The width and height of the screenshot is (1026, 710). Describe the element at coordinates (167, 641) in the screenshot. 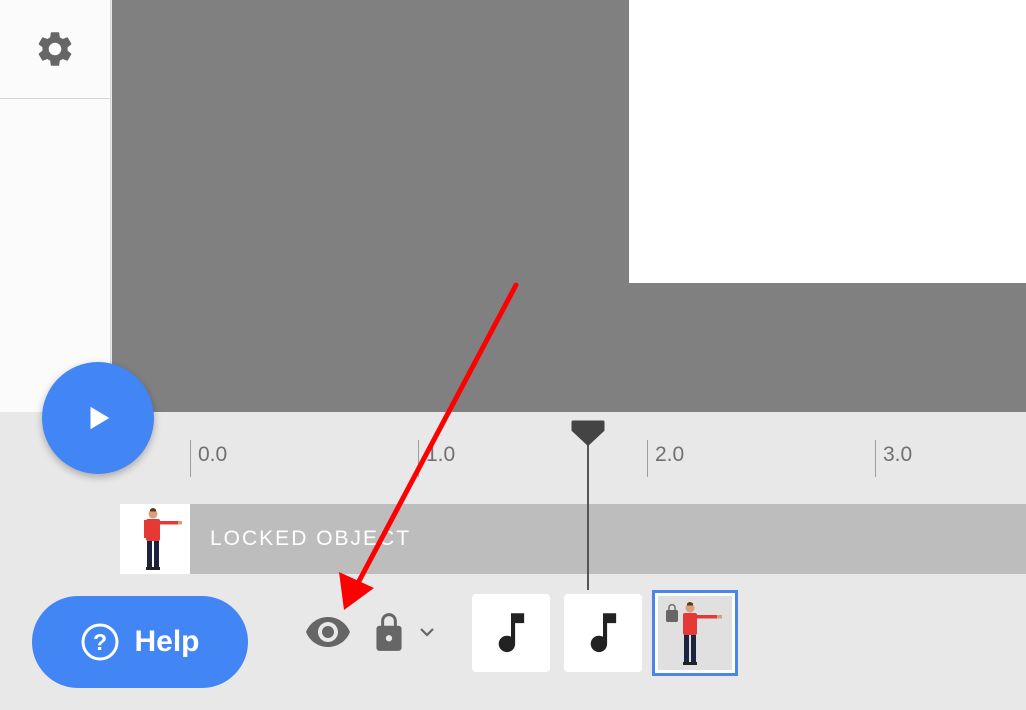

I see `help-label: Help` at that location.